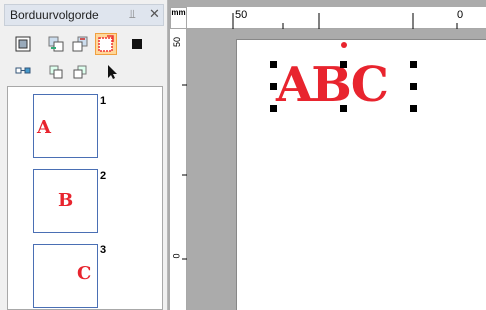 Image resolution: width=486 pixels, height=310 pixels. Describe the element at coordinates (184, 172) in the screenshot. I see `vertical-ruler-ticks` at that location.